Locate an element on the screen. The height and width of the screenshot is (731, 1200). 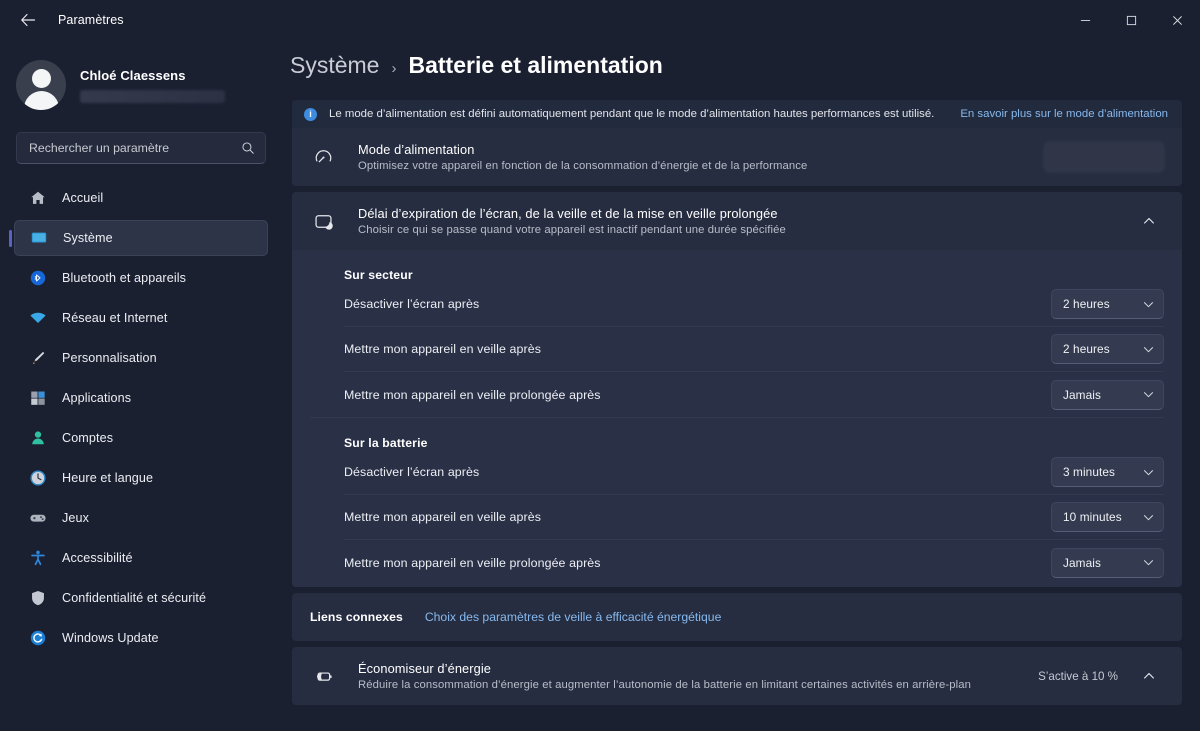
energy-saver-title: Économiseur d’énergie is located at coordinates (424, 668).